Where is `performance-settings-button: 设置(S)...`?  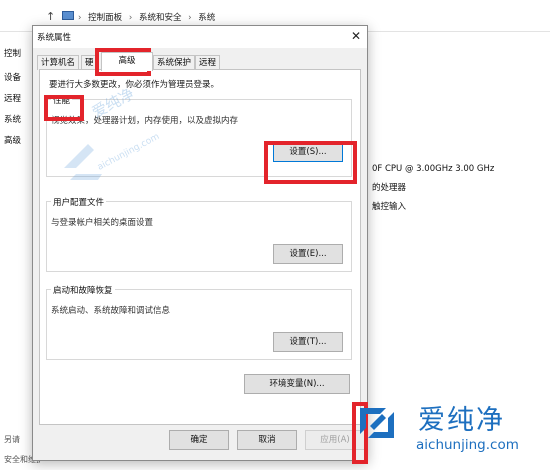
performance-settings-button: 设置(S)... is located at coordinates (308, 152).